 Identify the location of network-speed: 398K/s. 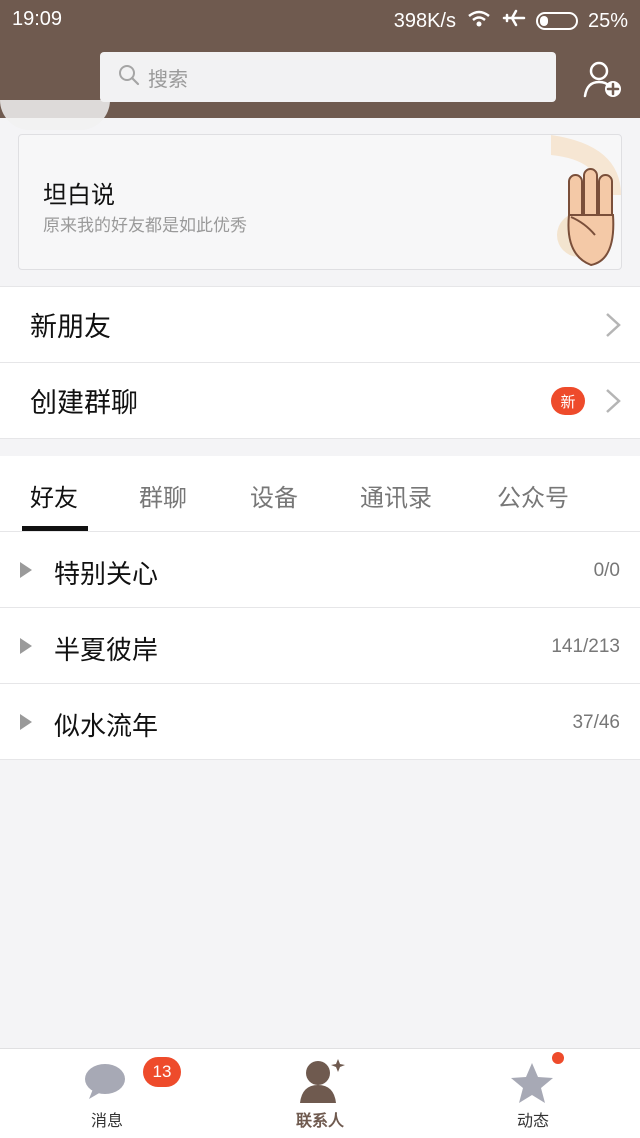
(424, 20).